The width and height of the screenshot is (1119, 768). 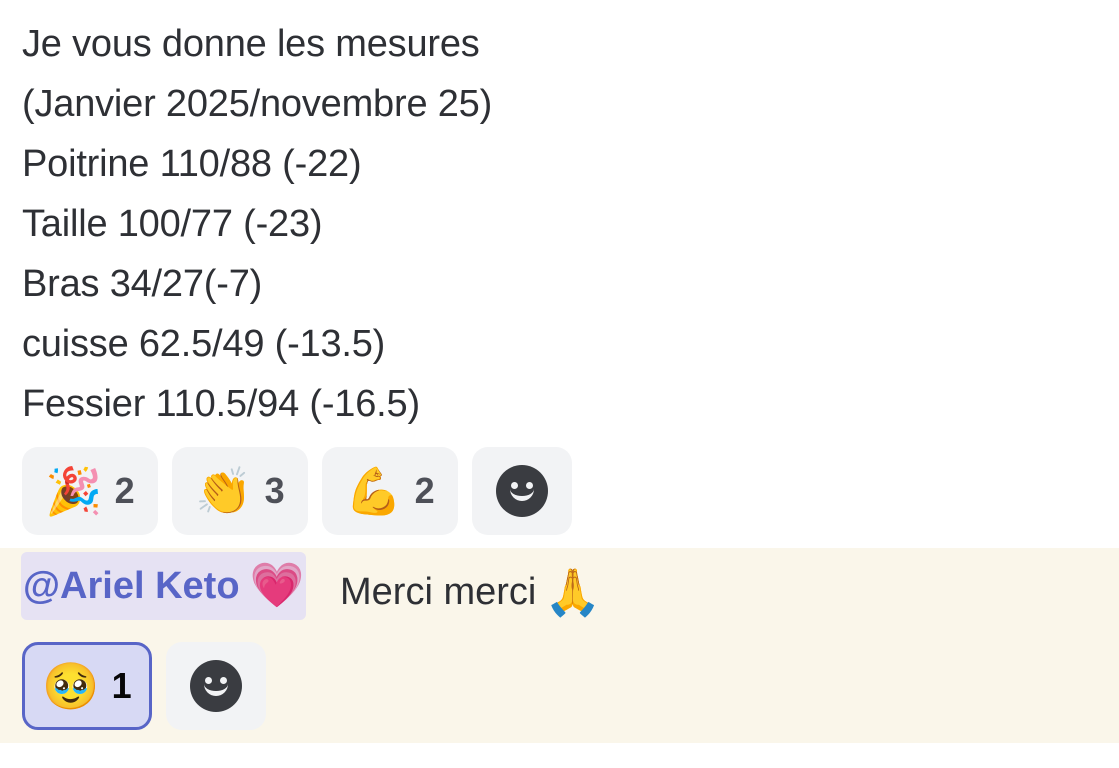 What do you see at coordinates (224, 491) in the screenshot?
I see `clapping-hands-emoji: 👏` at bounding box center [224, 491].